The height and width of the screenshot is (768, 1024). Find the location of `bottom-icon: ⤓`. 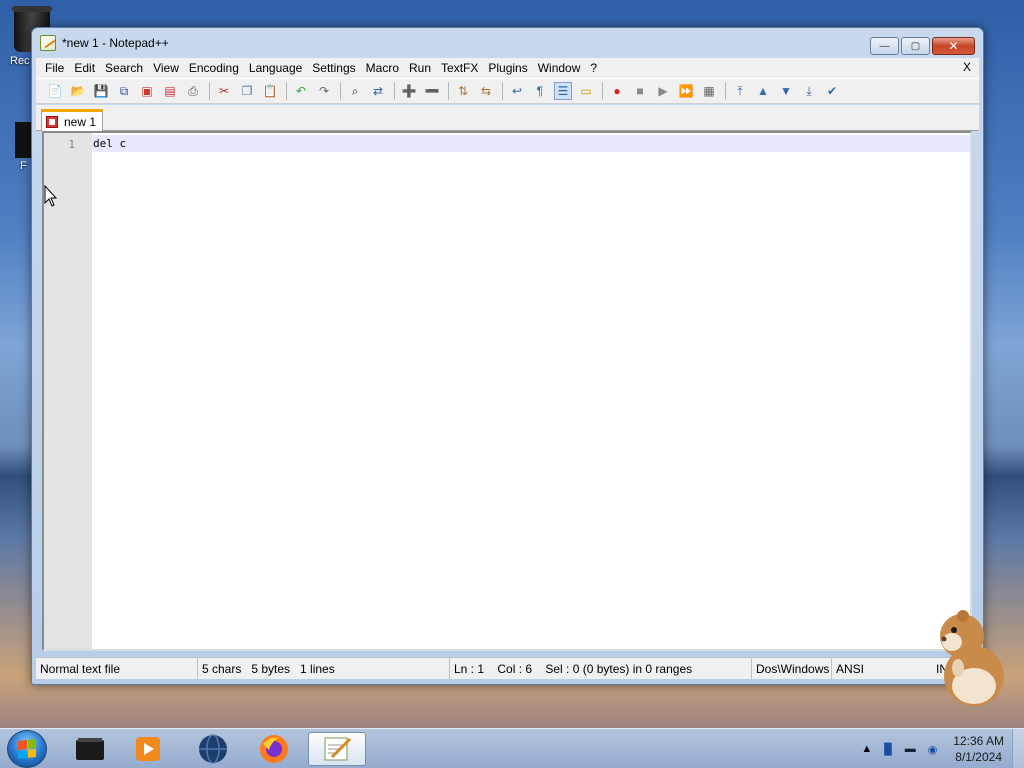

bottom-icon: ⤓ is located at coordinates (809, 91).